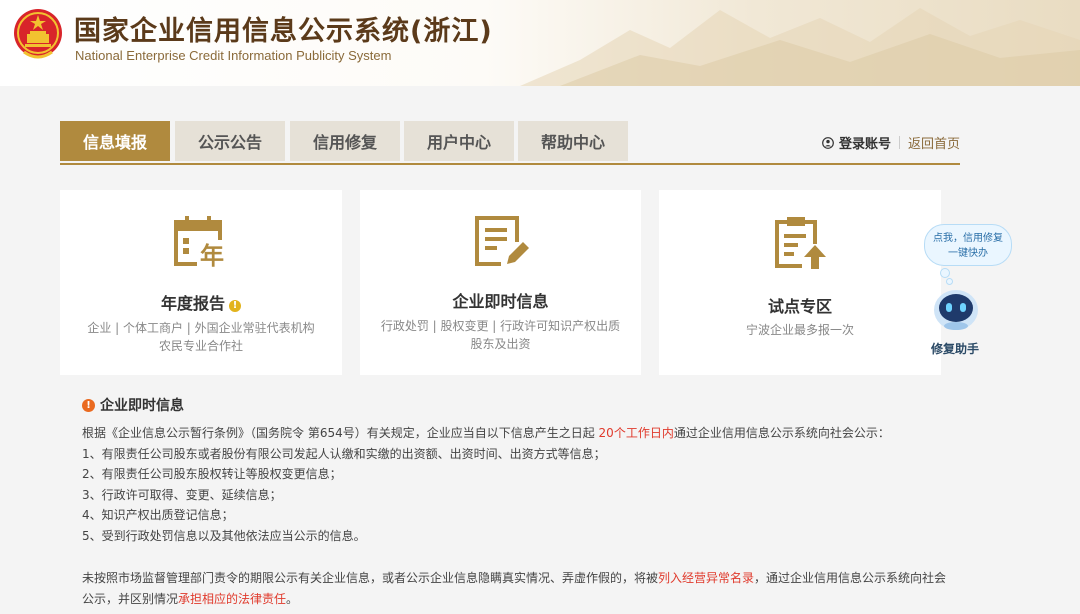 The height and width of the screenshot is (614, 1080). I want to click on national-emblem-icon, so click(38, 34).